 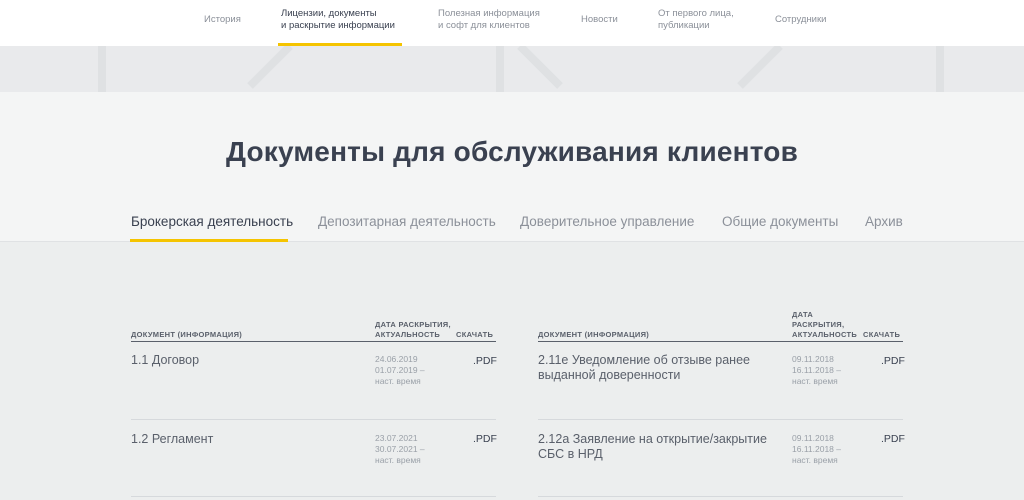 What do you see at coordinates (607, 221) in the screenshot?
I see `tab-trust-management: Доверительное управление` at bounding box center [607, 221].